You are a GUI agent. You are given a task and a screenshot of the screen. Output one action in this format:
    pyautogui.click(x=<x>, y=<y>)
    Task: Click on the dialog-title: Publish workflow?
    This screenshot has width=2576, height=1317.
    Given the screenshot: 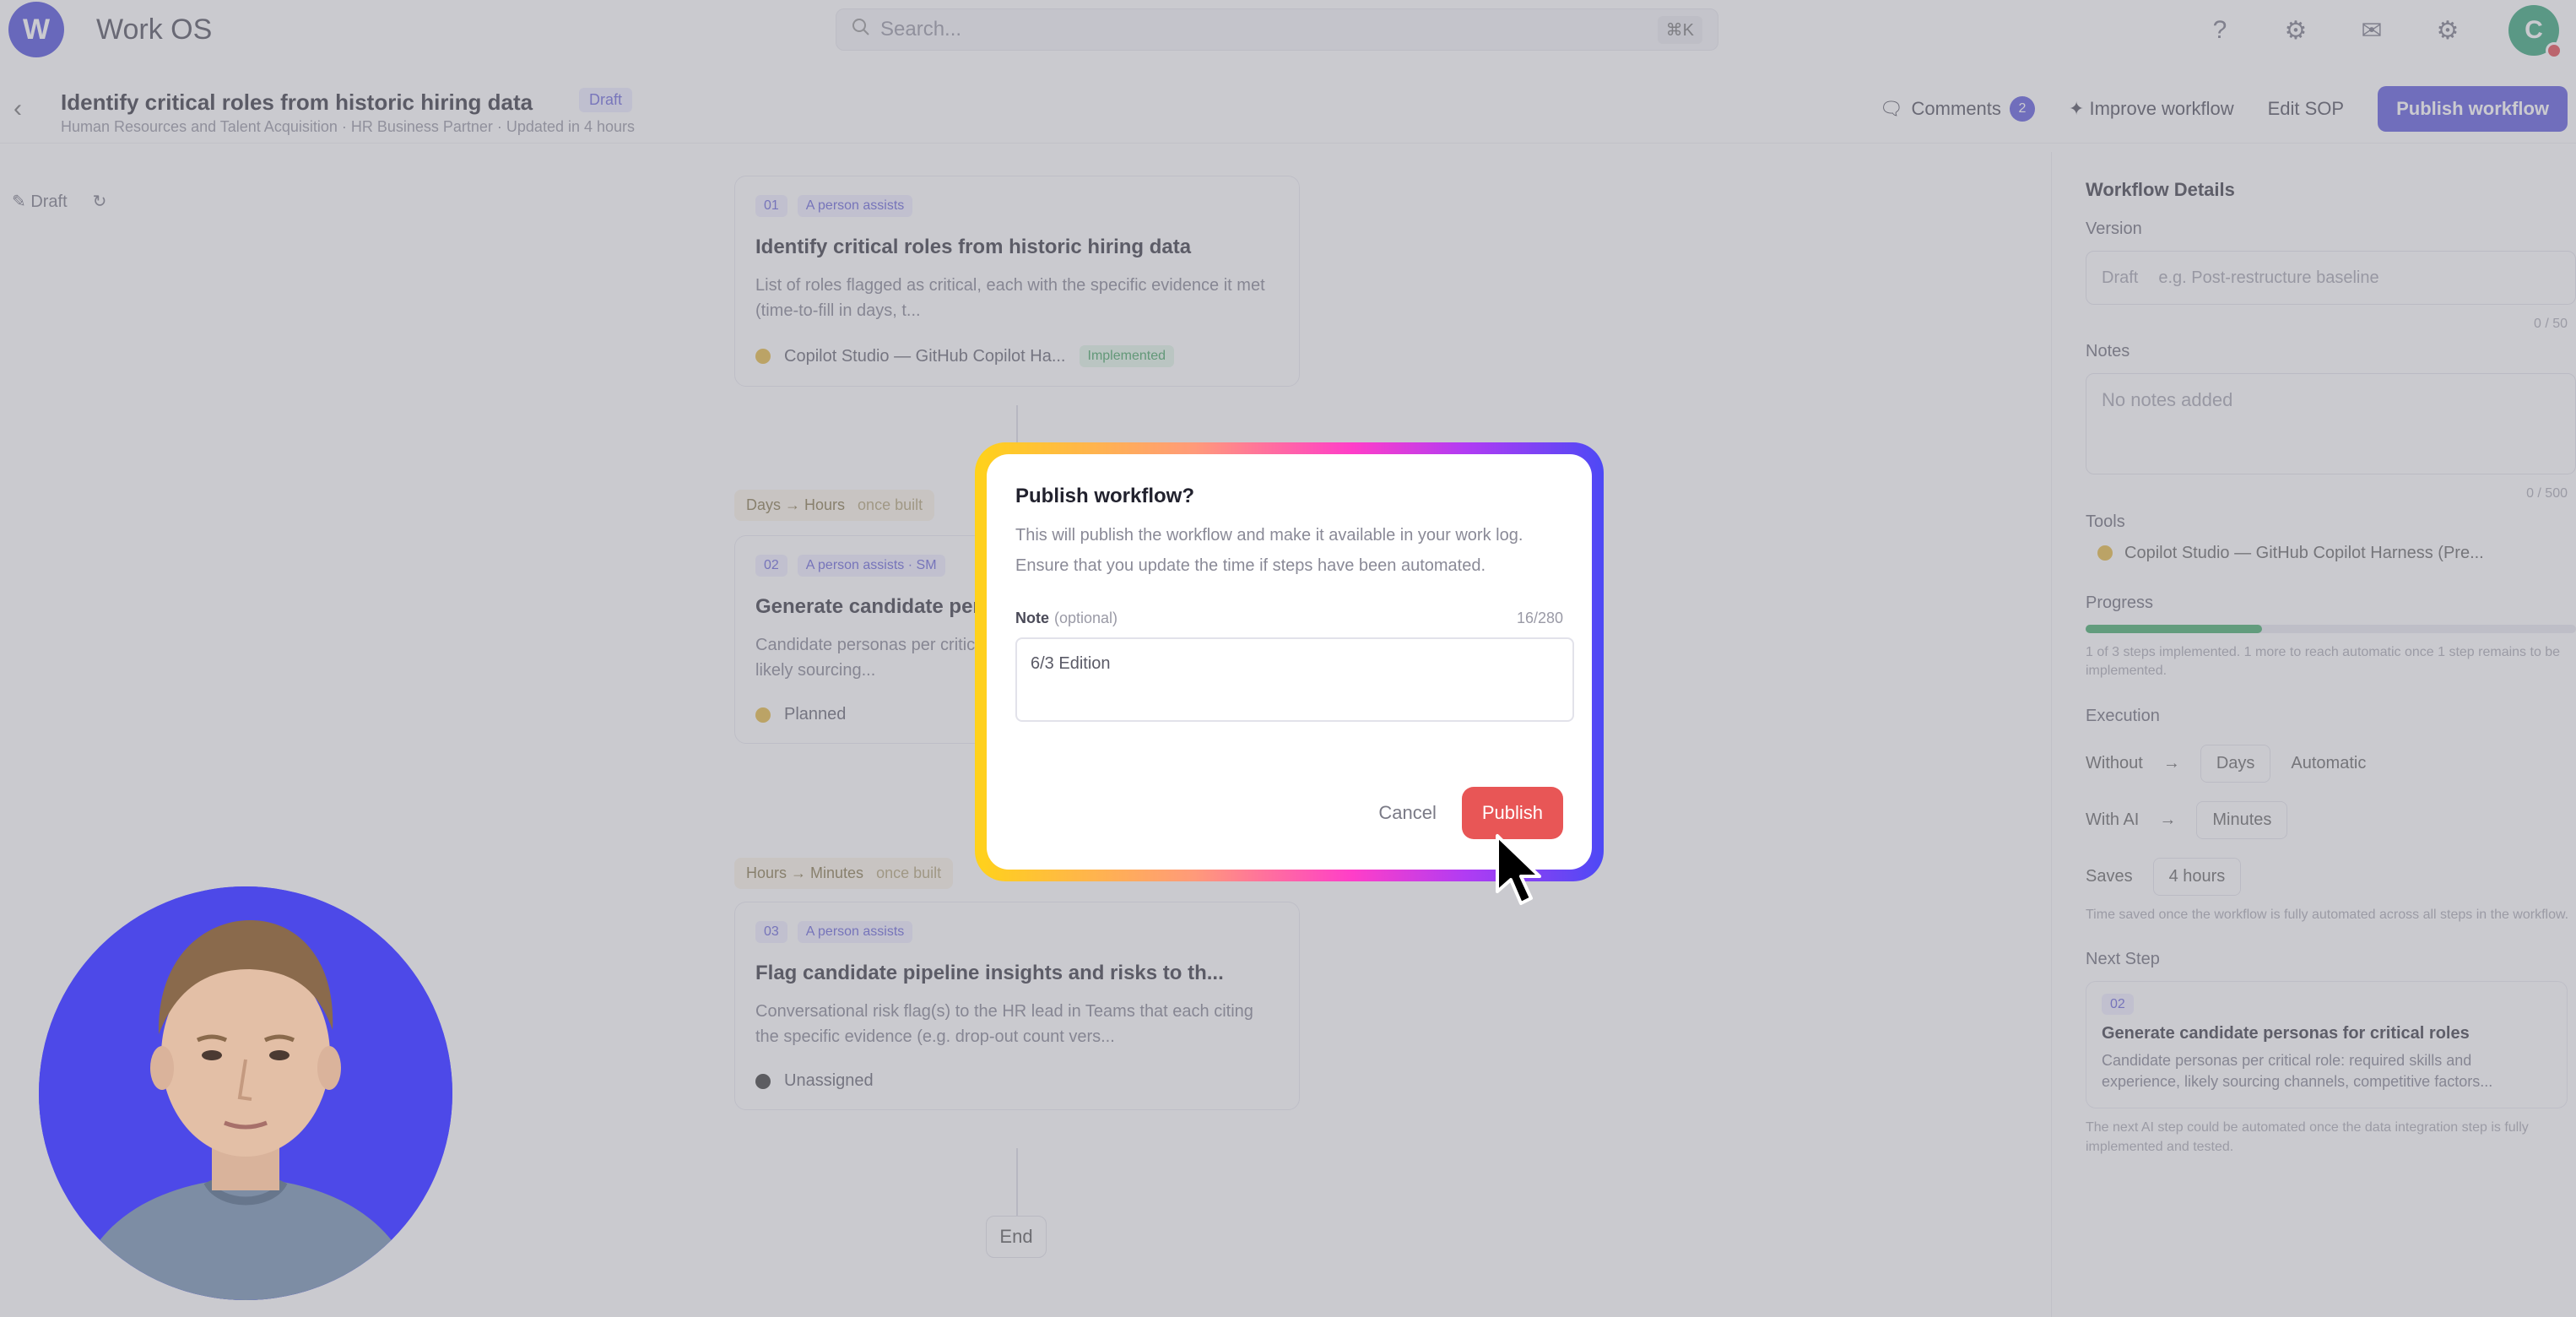 What is the action you would take?
    pyautogui.click(x=1105, y=496)
    